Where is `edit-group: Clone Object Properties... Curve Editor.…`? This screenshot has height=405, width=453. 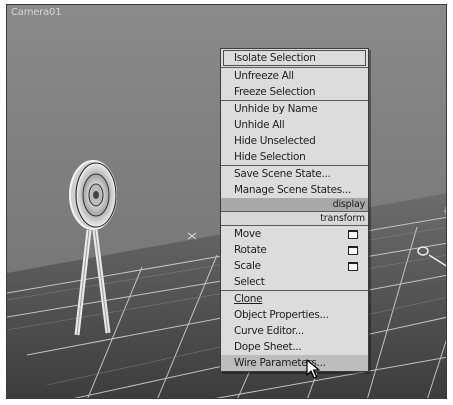 edit-group: Clone Object Properties... Curve Editor.… is located at coordinates (294, 330).